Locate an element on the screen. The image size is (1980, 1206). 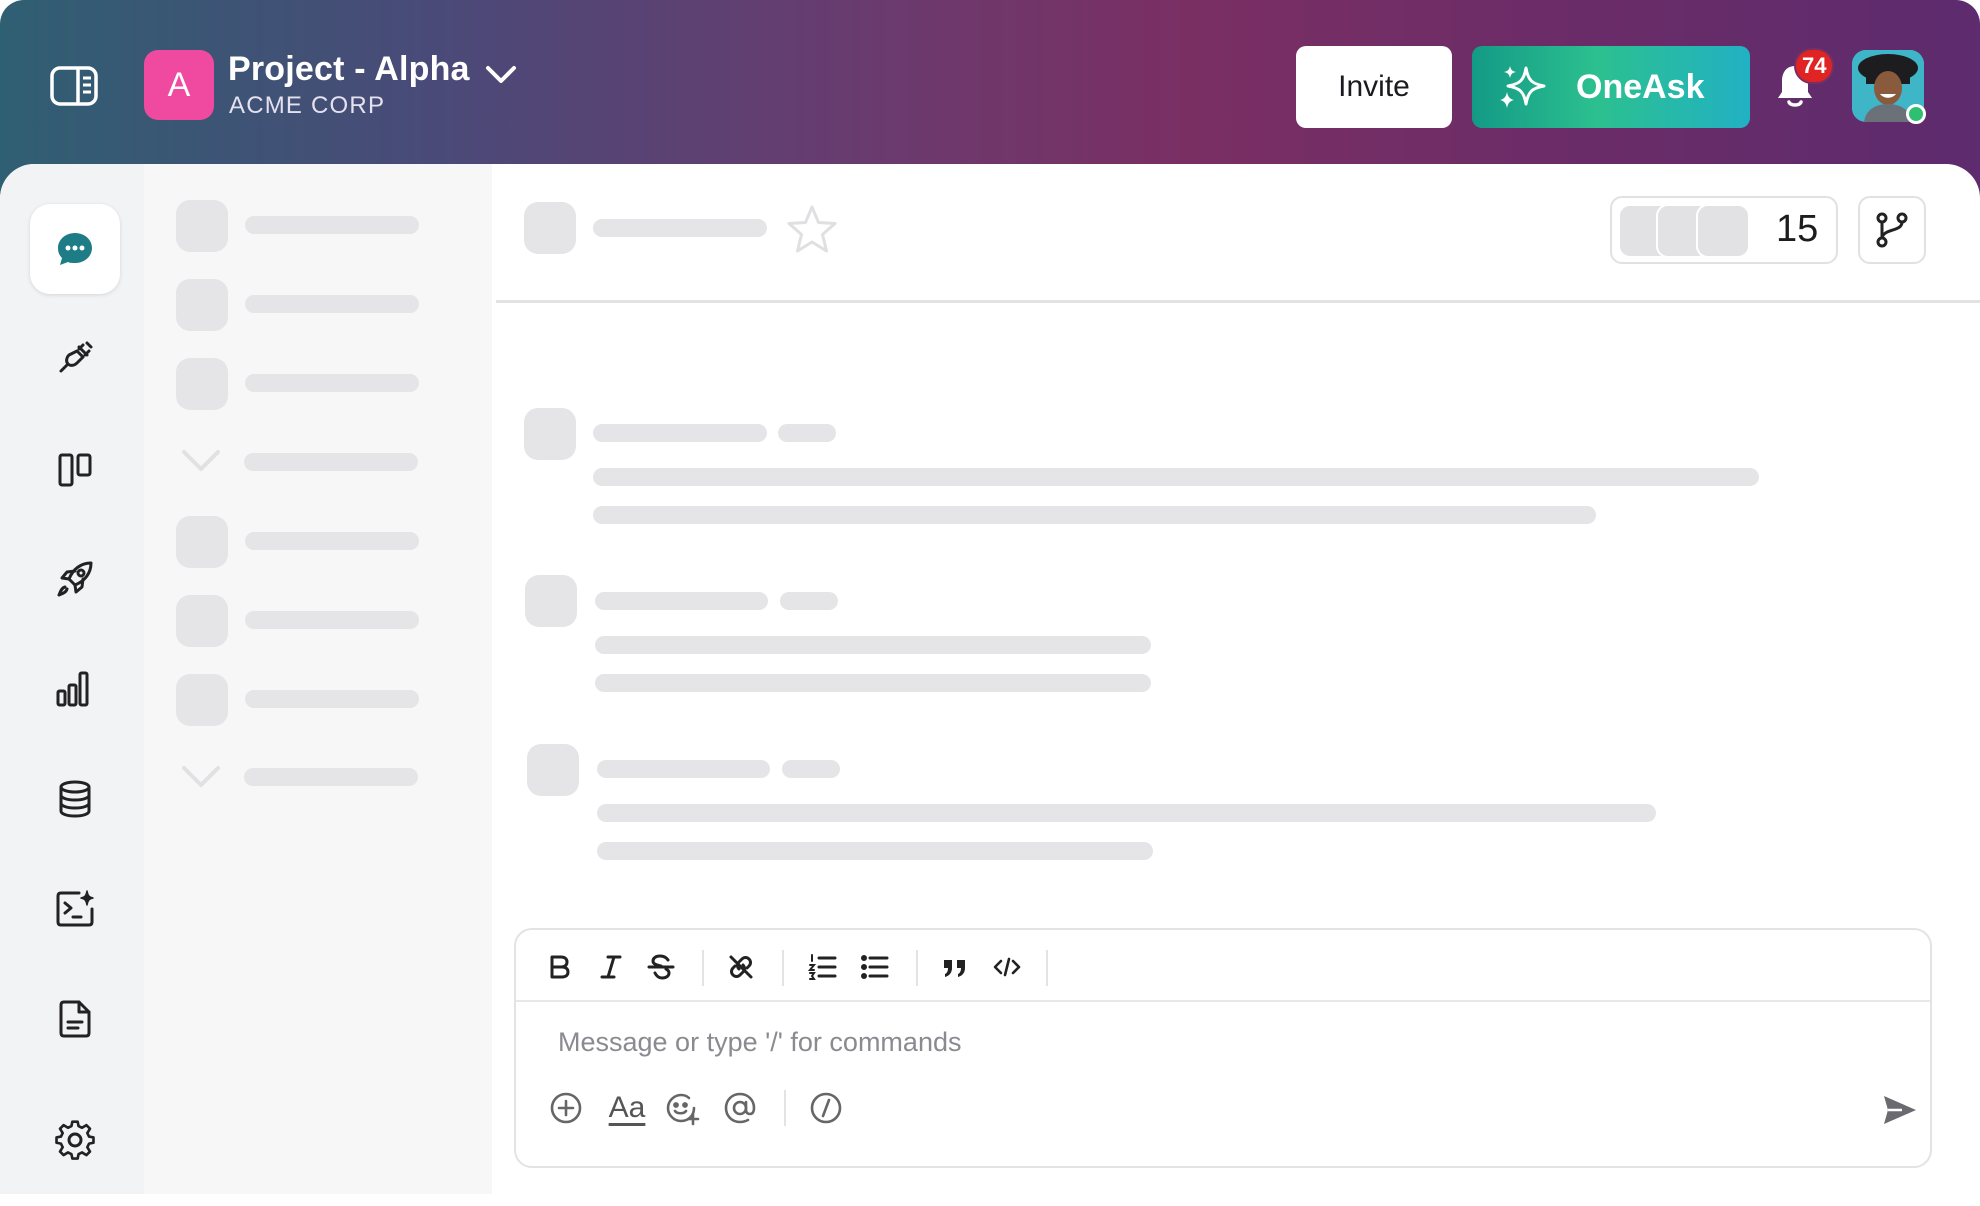
header-divider is located at coordinates (1238, 301).